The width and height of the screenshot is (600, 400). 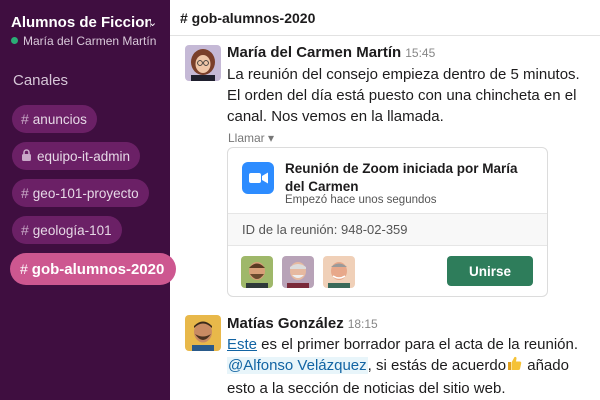 I want to click on channel-label: geo-101-proyecto, so click(x=85, y=193).